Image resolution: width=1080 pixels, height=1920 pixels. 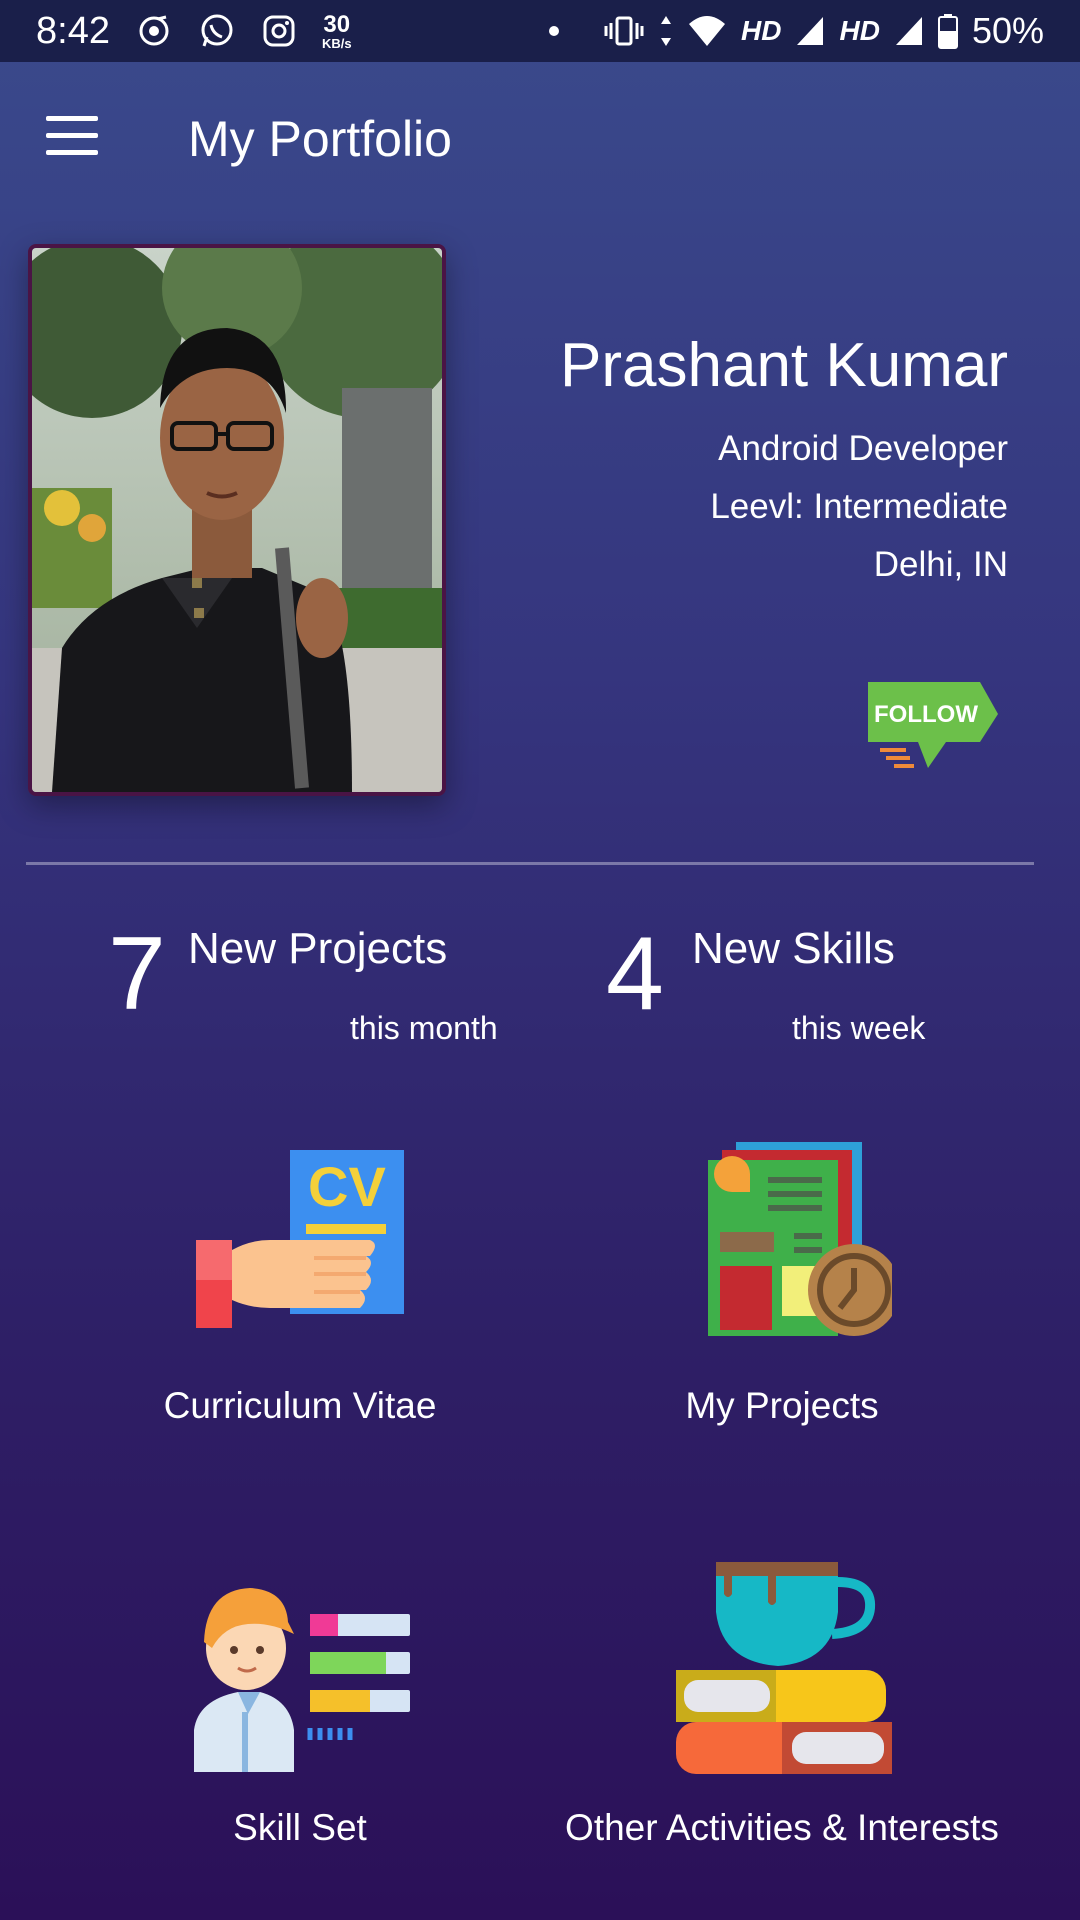 I want to click on wifi-icon, so click(x=707, y=31).